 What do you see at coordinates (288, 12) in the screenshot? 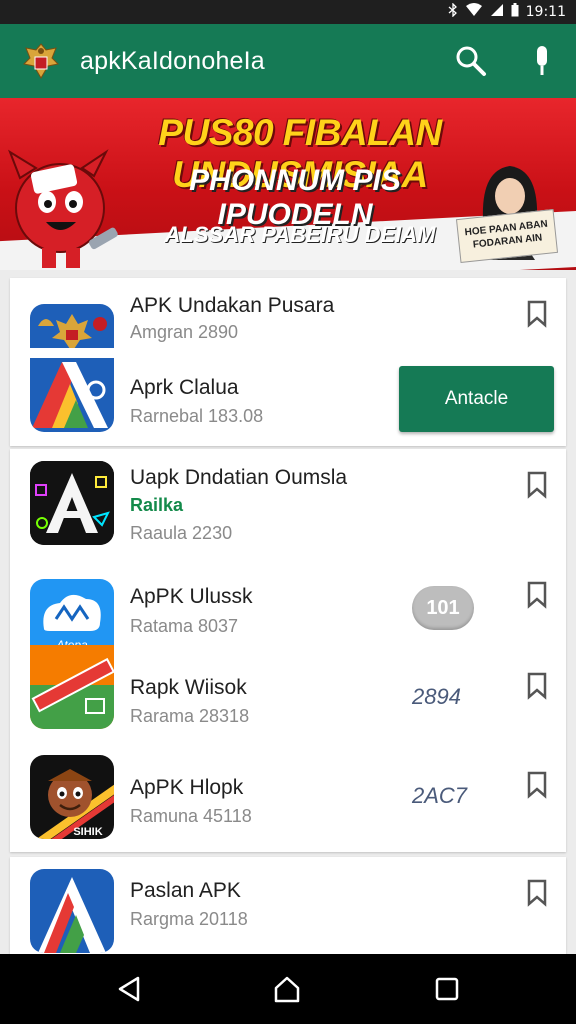
I see `status-bar: 19:11` at bounding box center [288, 12].